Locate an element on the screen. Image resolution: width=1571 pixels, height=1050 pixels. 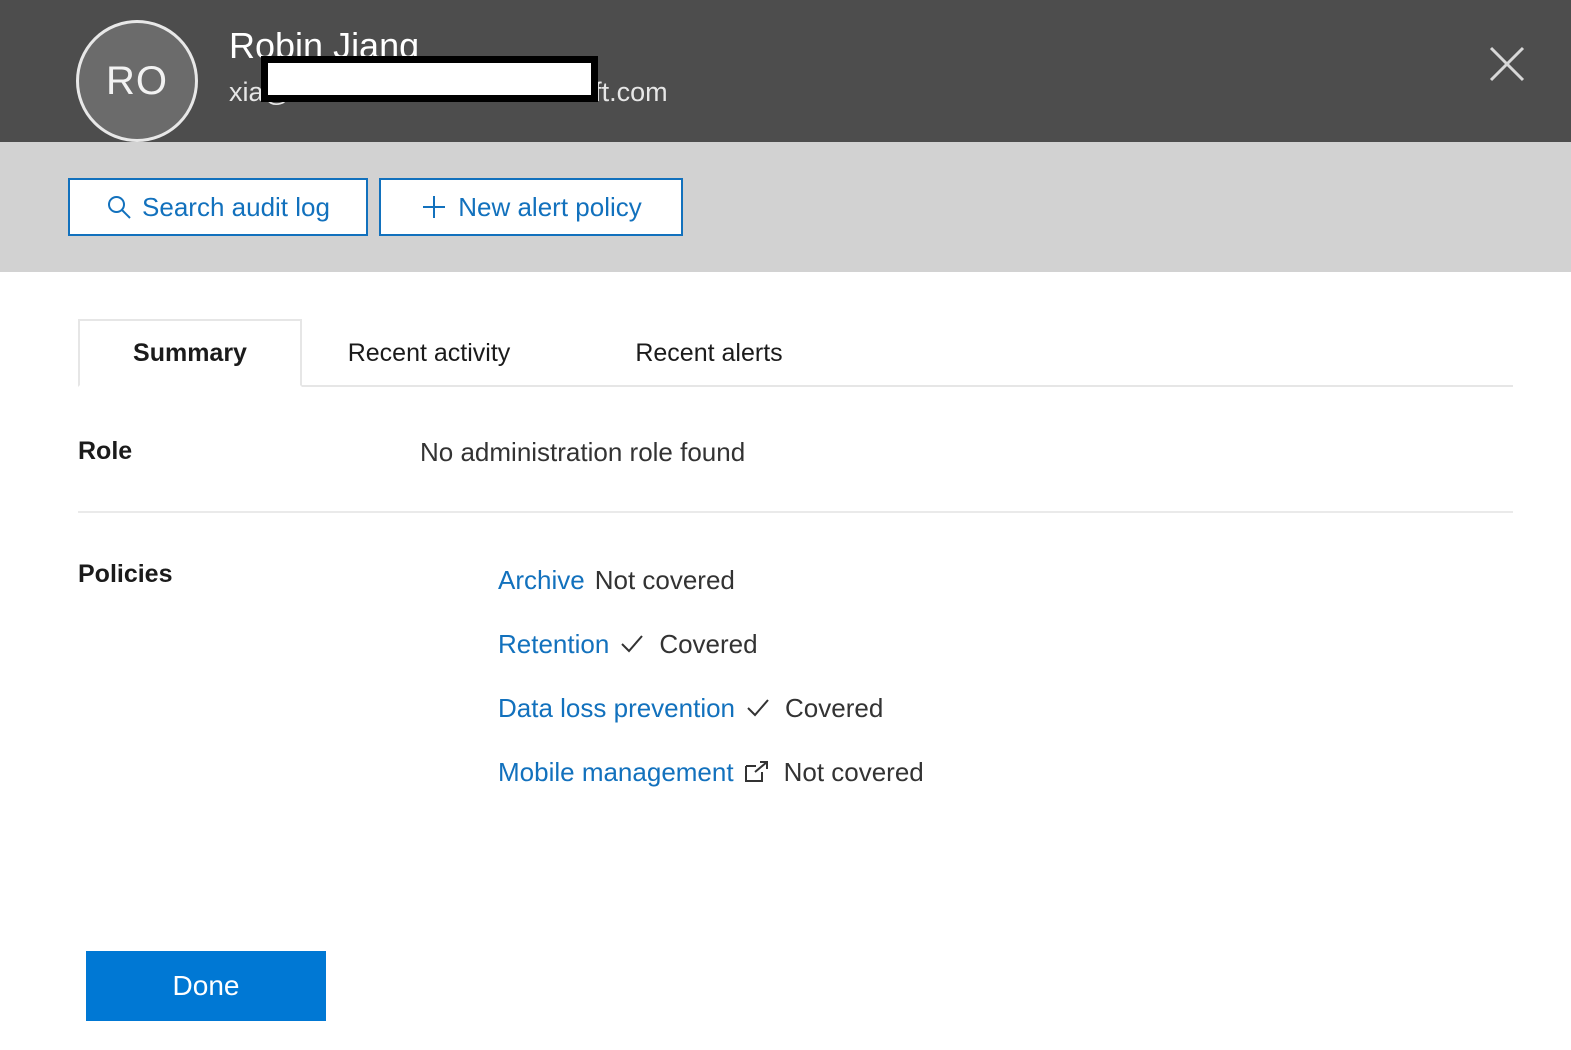
search-audit-log-label: Search audit log is located at coordinates (236, 206).